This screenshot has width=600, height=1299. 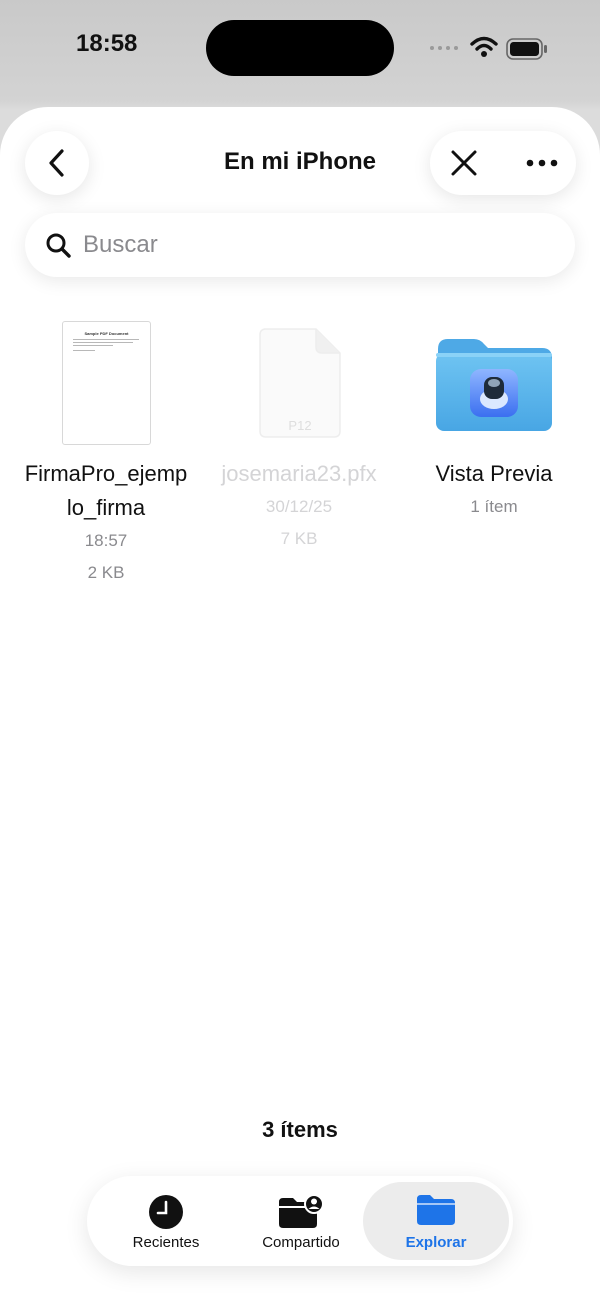 I want to click on back-button, so click(x=57, y=163).